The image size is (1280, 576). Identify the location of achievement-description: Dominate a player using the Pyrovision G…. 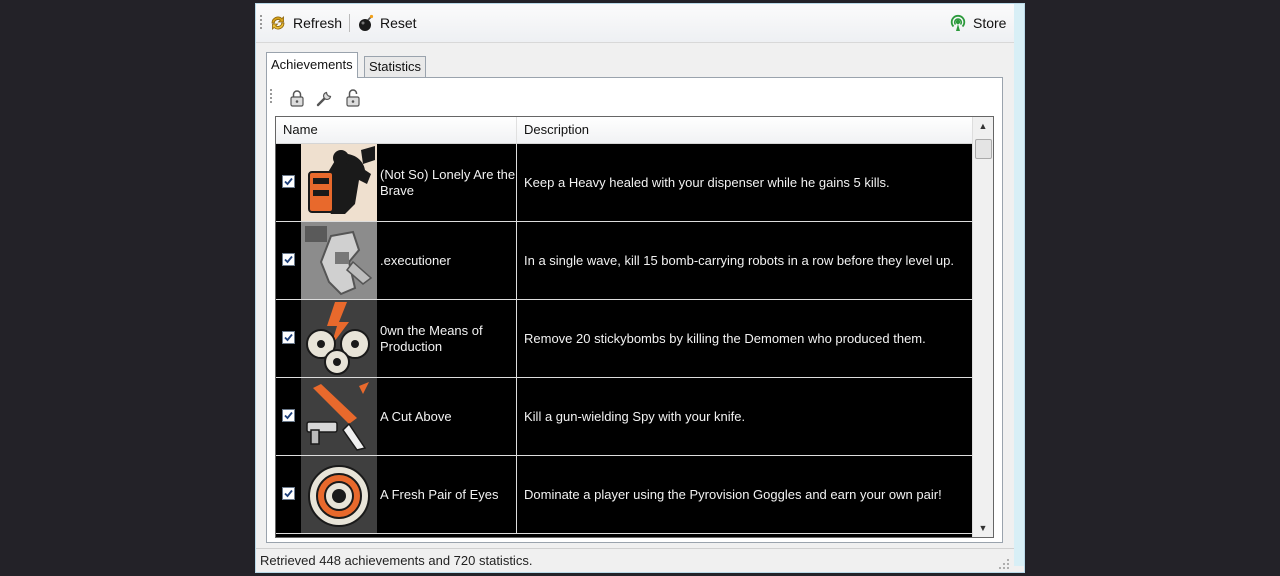
(733, 494).